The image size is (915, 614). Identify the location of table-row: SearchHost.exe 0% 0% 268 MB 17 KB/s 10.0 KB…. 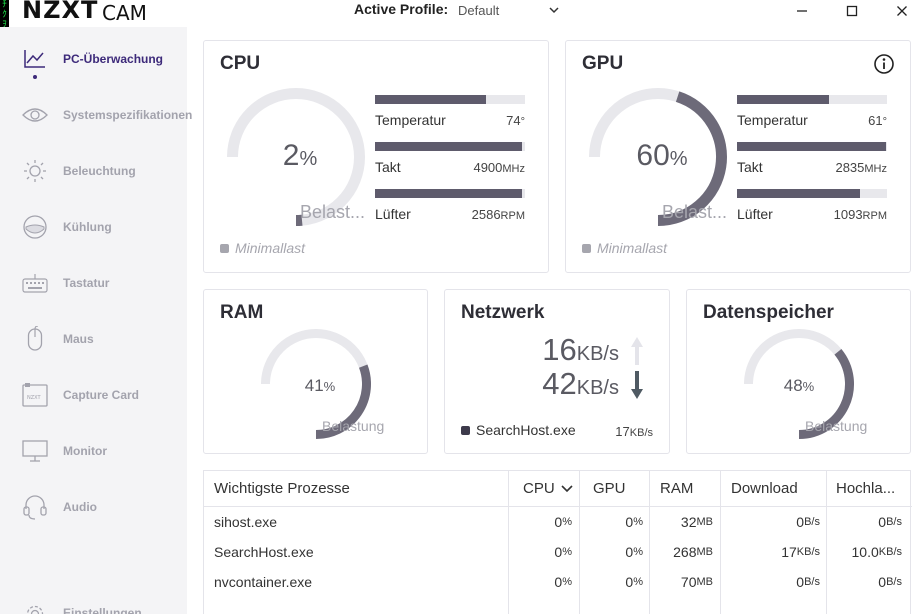
(558, 552).